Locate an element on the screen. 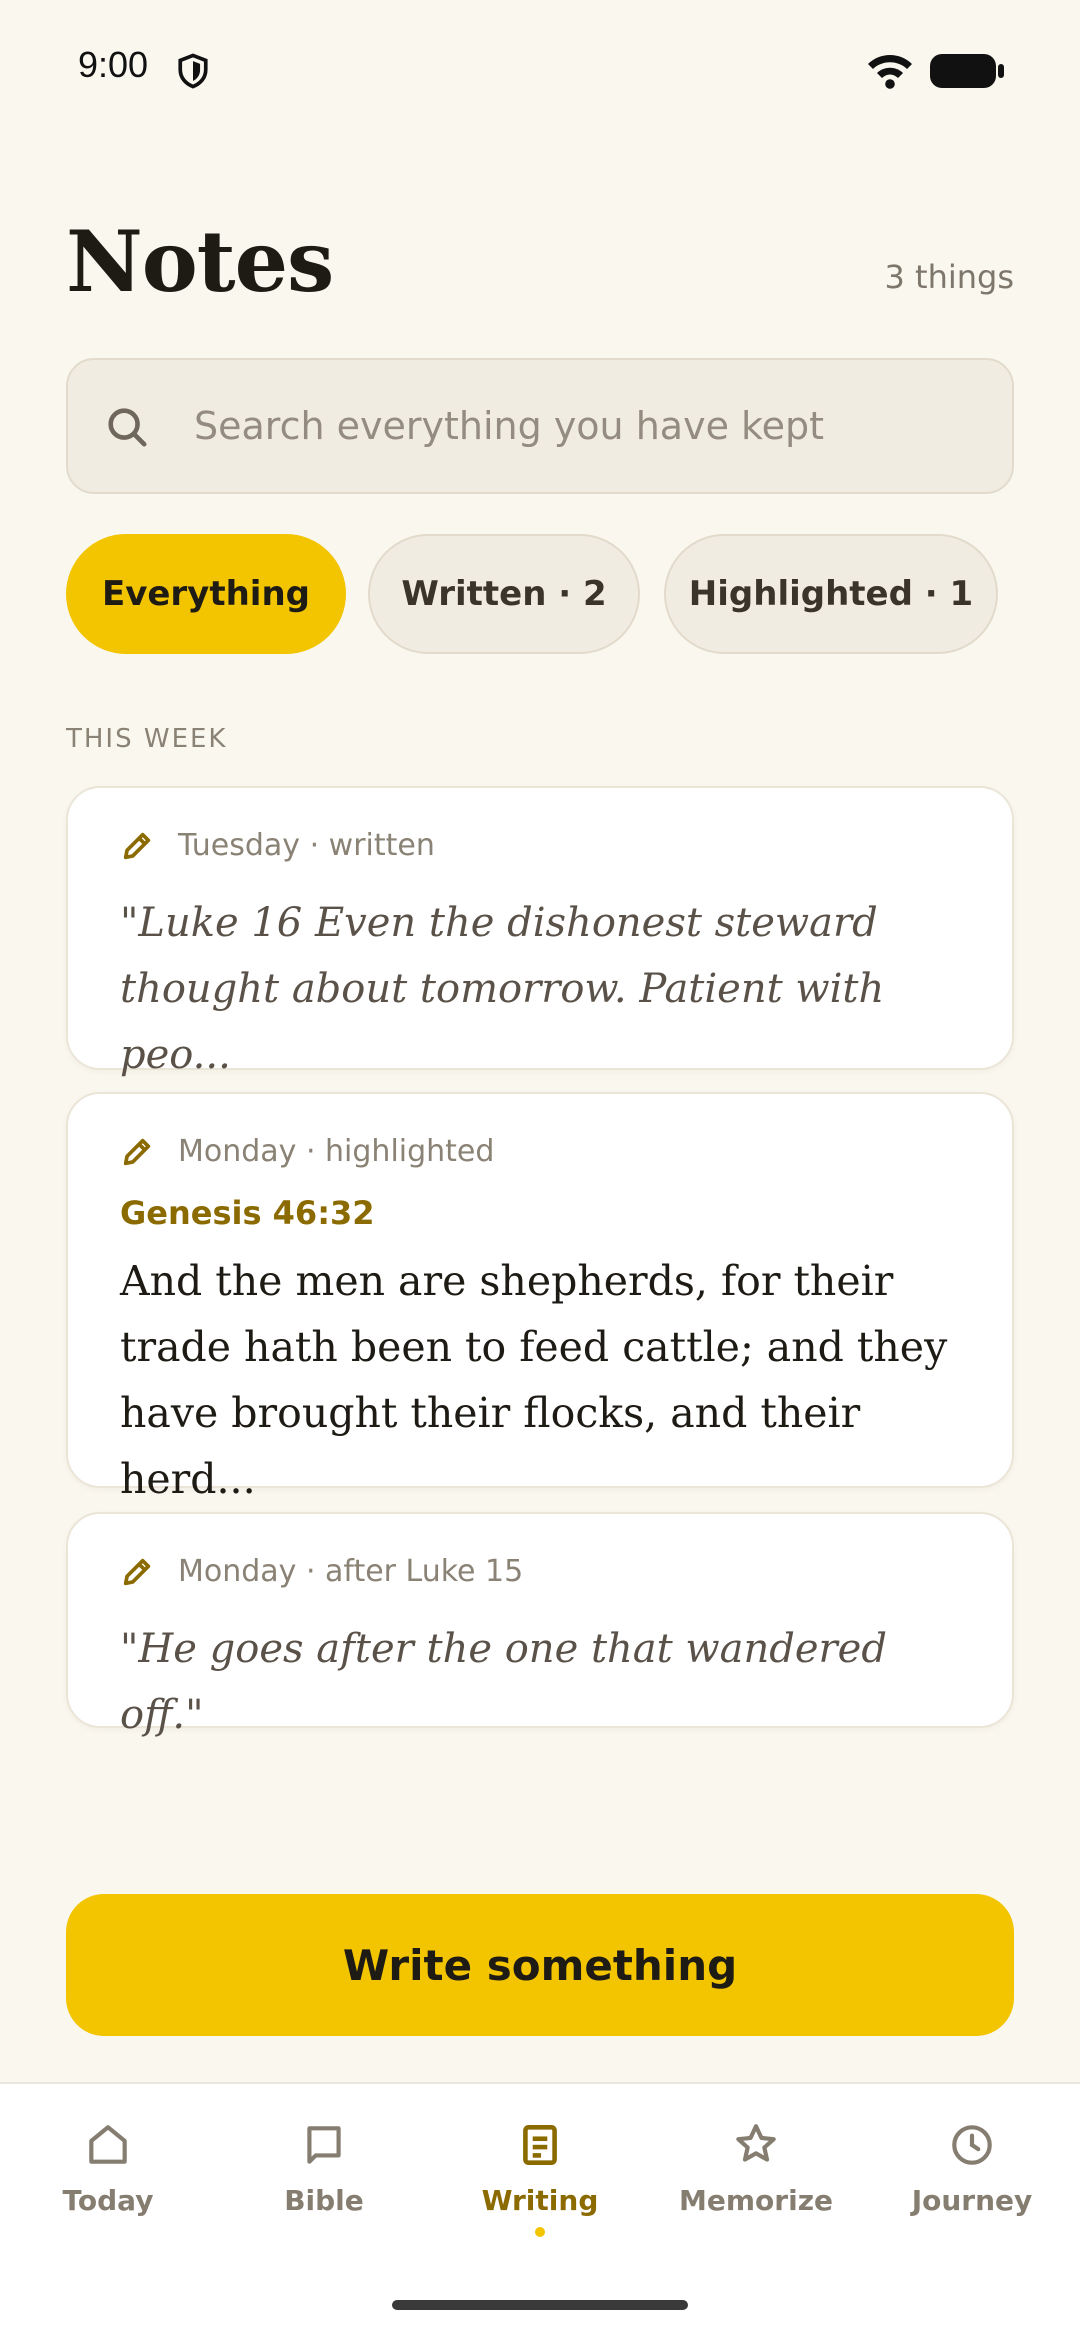 Image resolution: width=1080 pixels, height=2340 pixels. book-icon is located at coordinates (324, 2145).